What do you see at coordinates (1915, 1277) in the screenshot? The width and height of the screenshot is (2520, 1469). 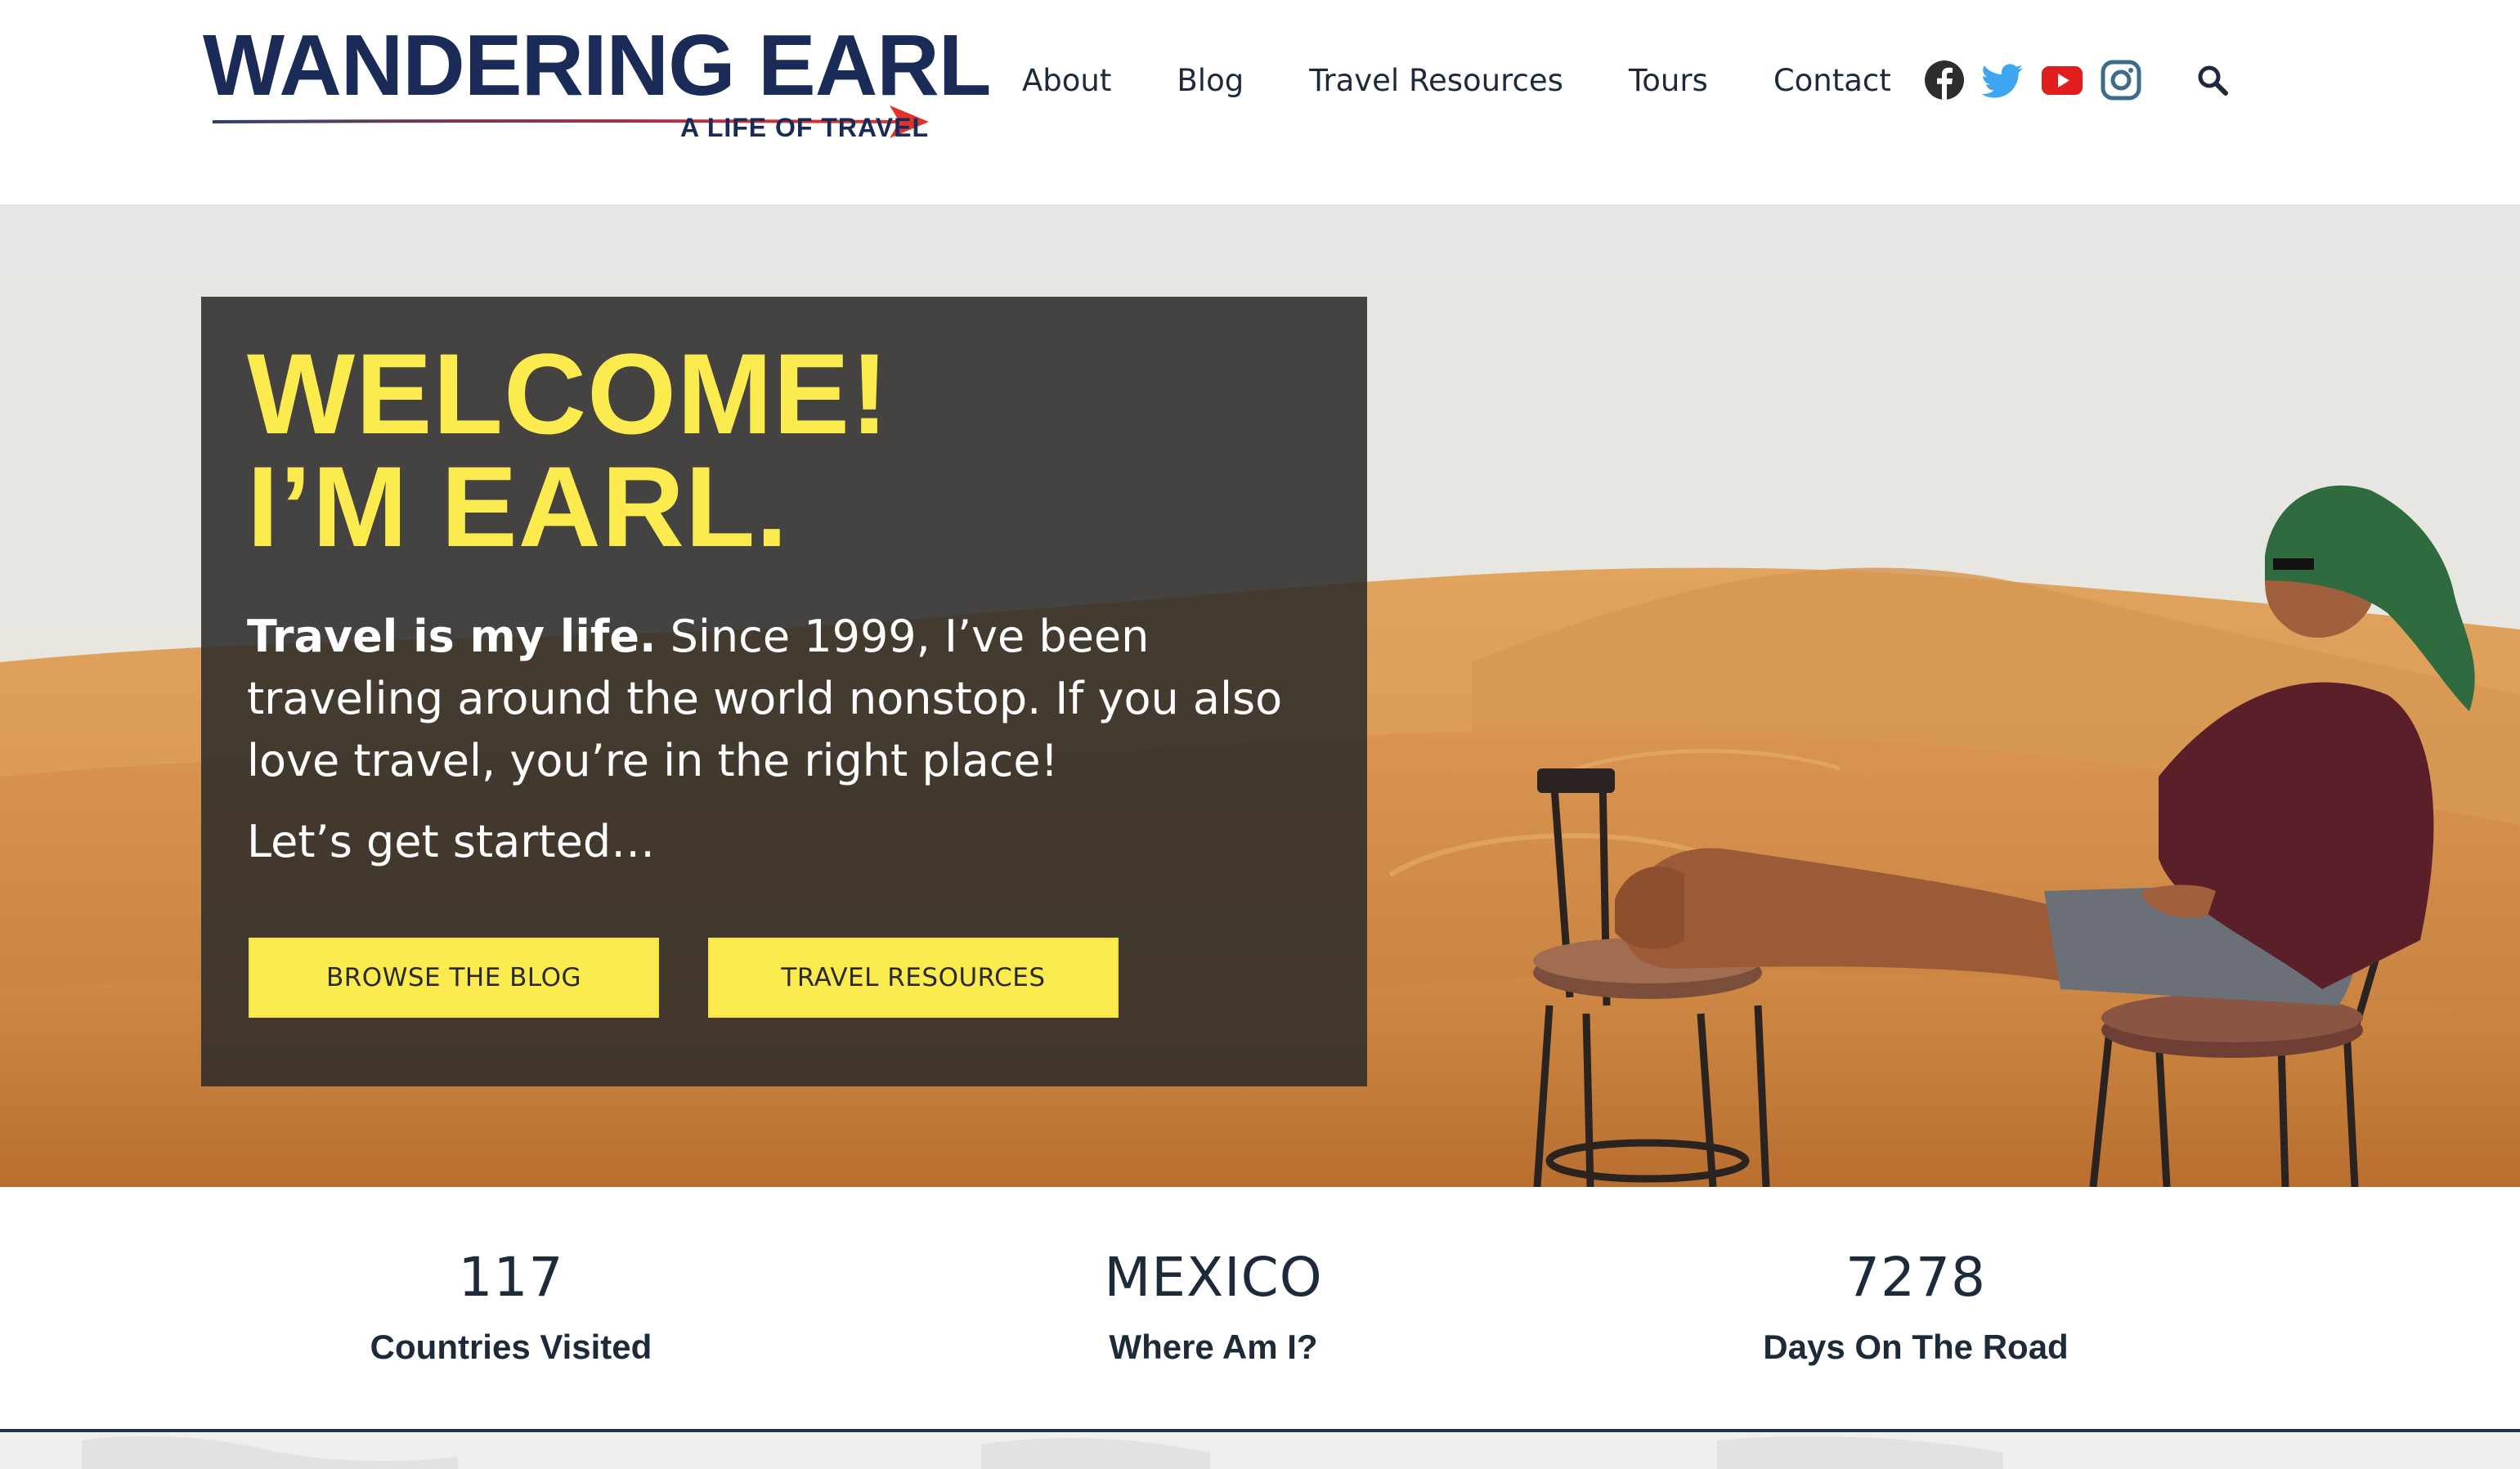 I see `stat-value: 7278` at bounding box center [1915, 1277].